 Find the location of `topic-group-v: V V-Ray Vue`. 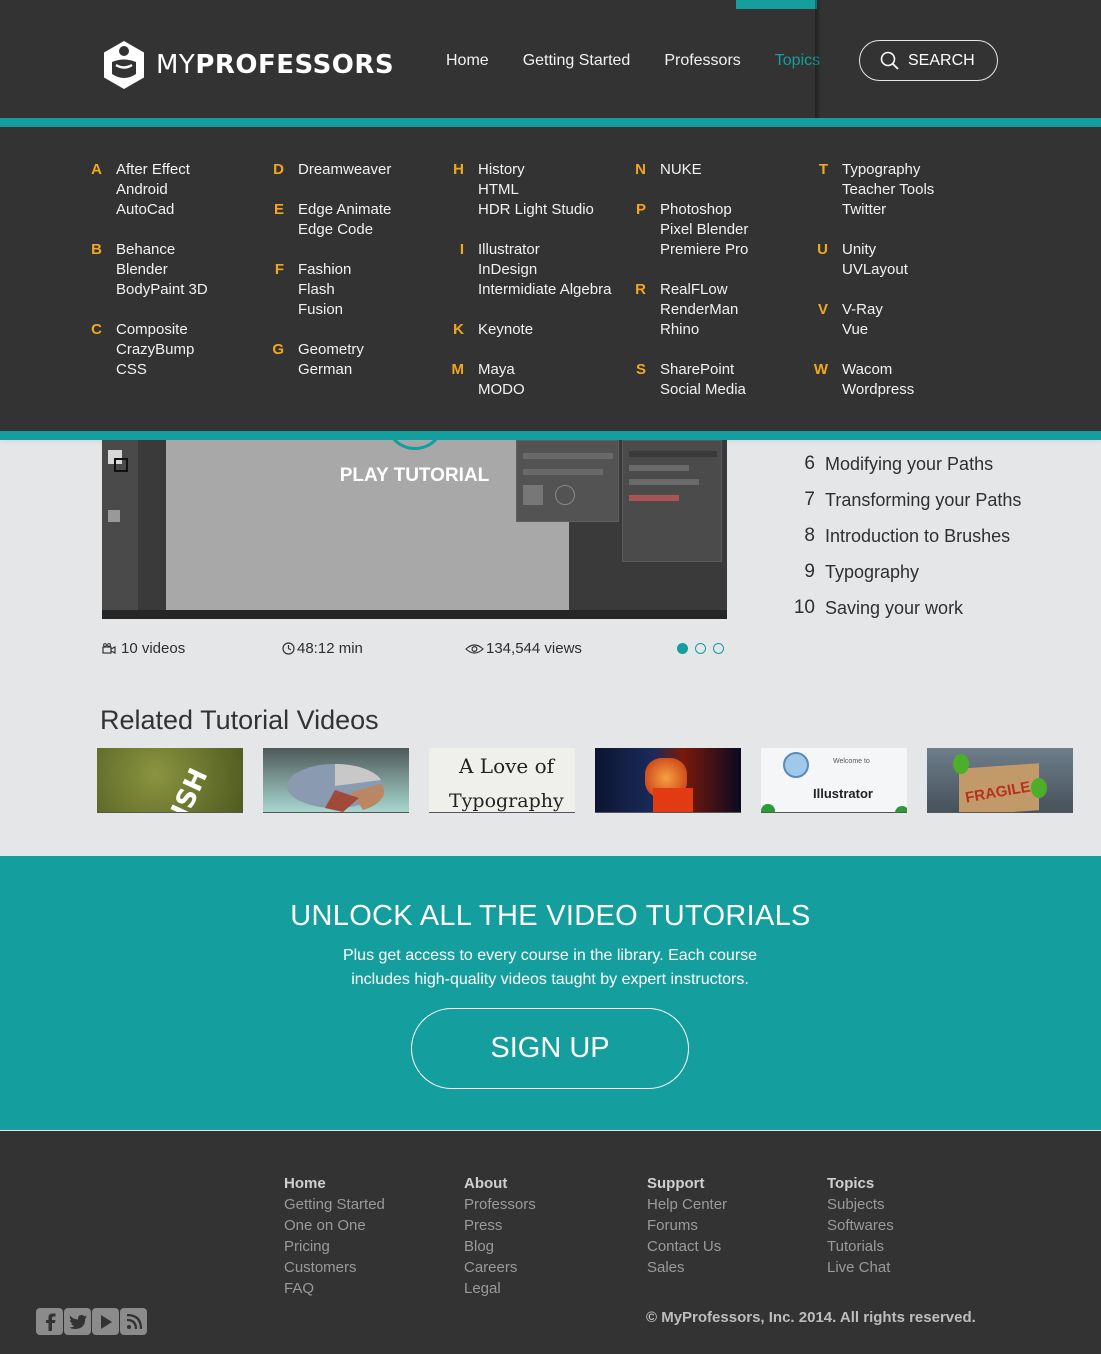

topic-group-v: V V-Ray Vue is located at coordinates (870, 320).